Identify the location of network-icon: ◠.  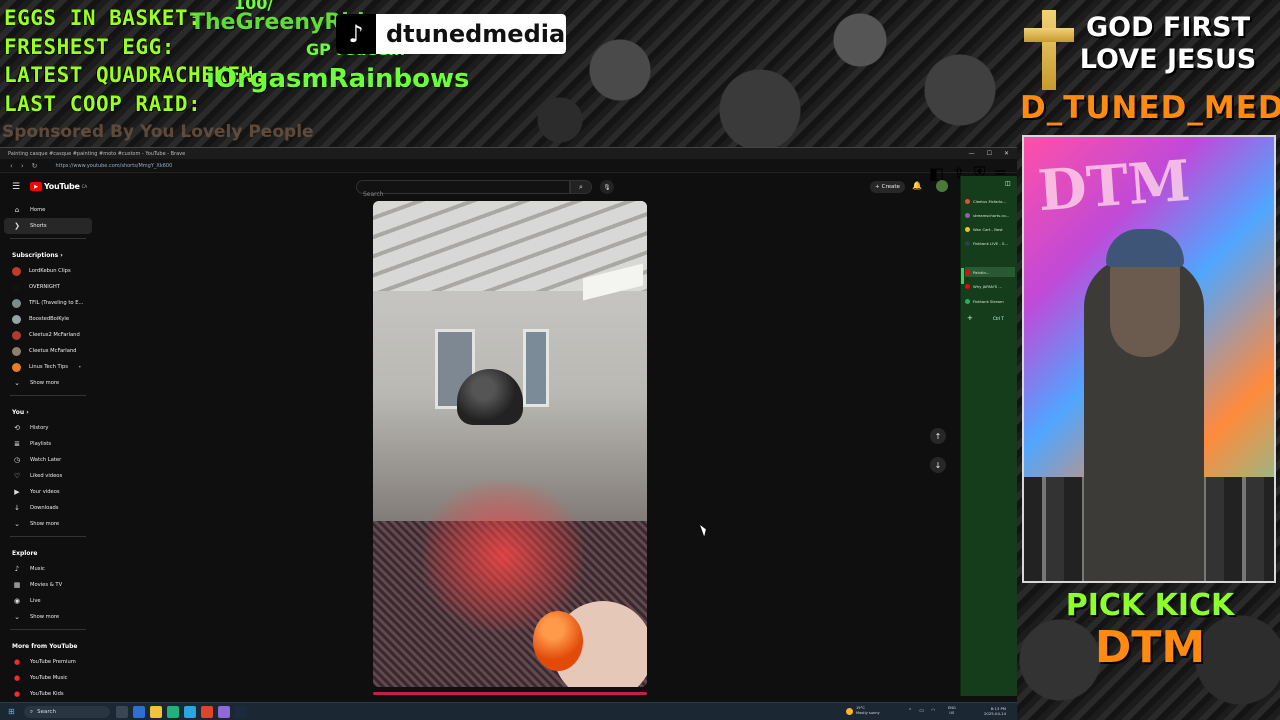
(933, 711).